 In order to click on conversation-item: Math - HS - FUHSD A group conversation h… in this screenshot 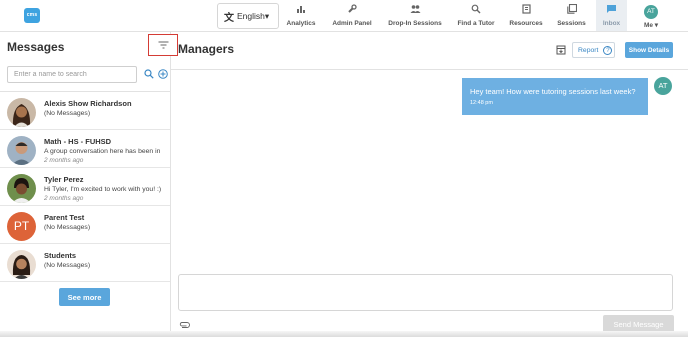, I will do `click(85, 149)`.